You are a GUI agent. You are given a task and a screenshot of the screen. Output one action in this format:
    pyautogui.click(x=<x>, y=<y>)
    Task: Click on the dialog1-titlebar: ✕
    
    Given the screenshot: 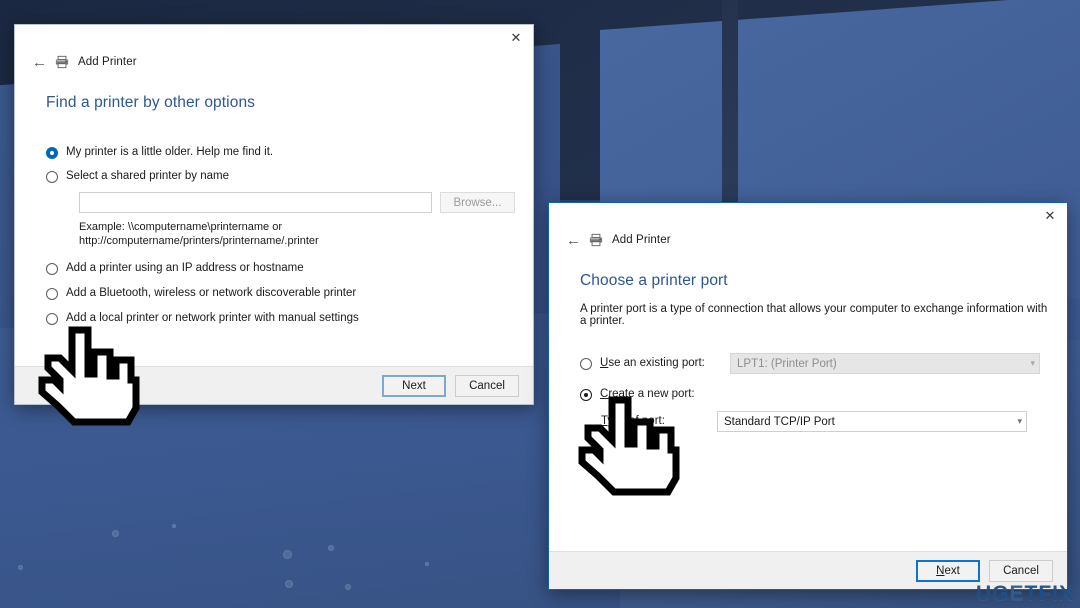 What is the action you would take?
    pyautogui.click(x=274, y=39)
    